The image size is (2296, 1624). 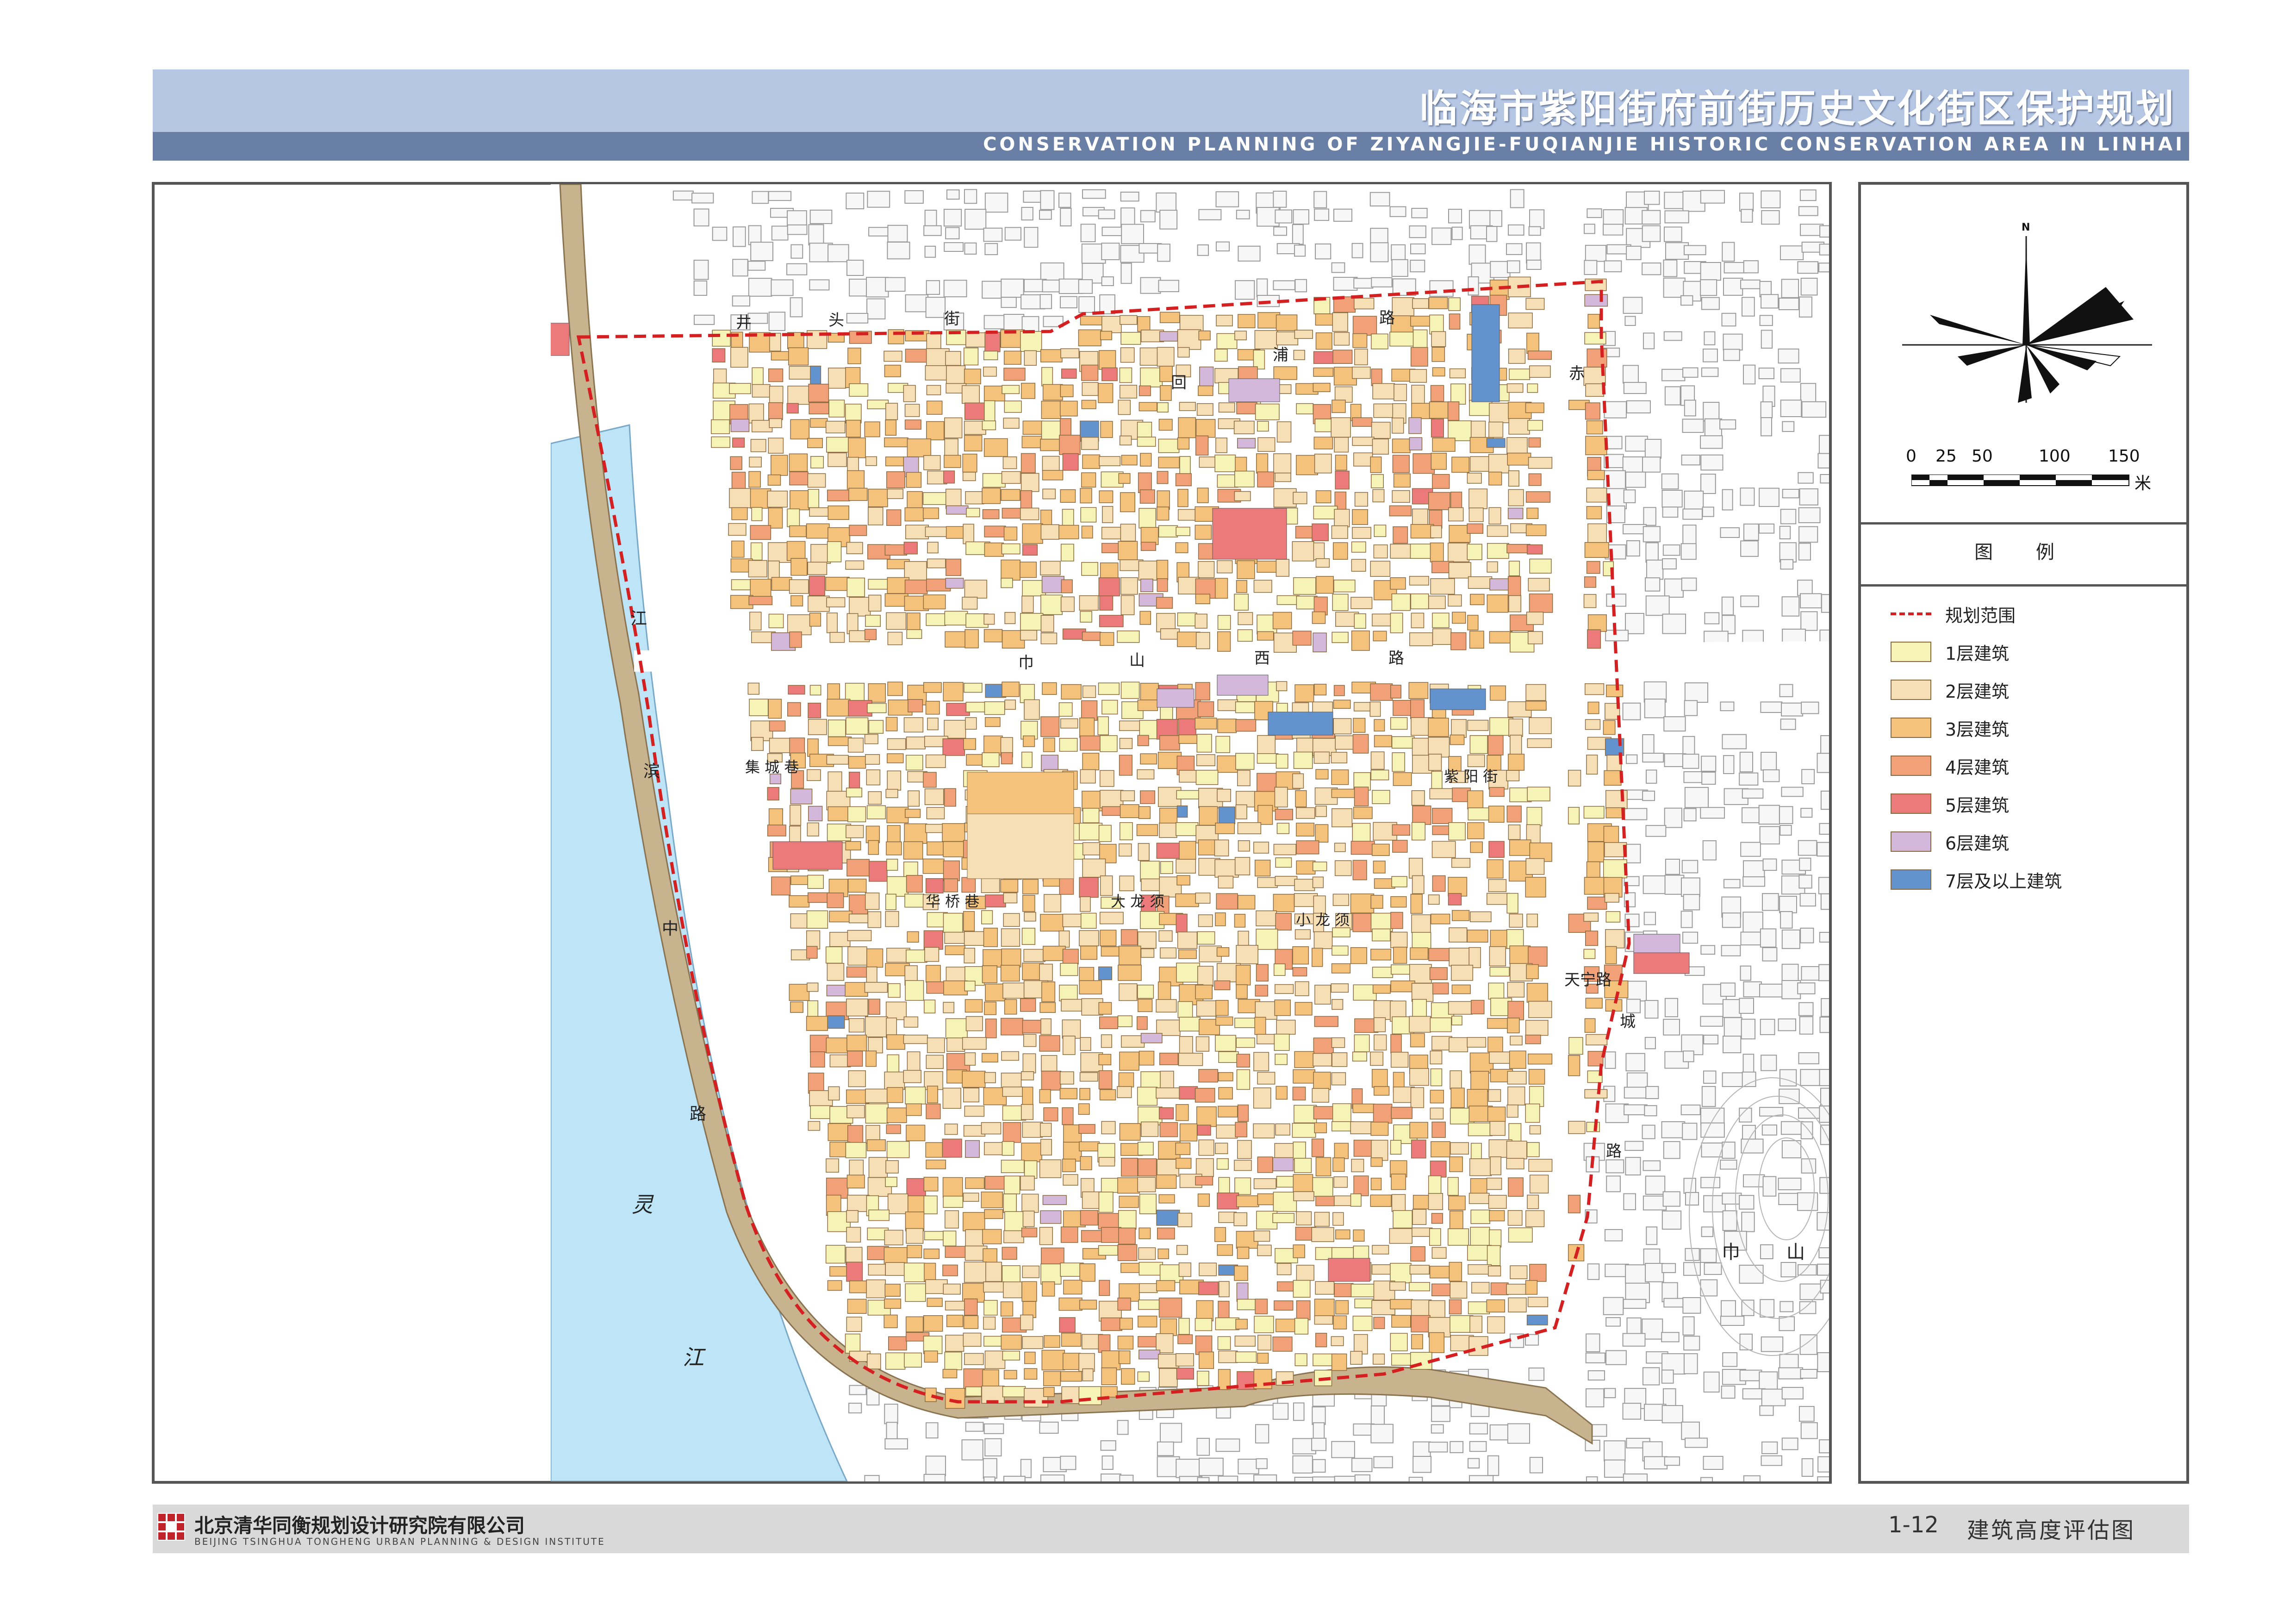 I want to click on label-river: 灵, so click(x=643, y=1204).